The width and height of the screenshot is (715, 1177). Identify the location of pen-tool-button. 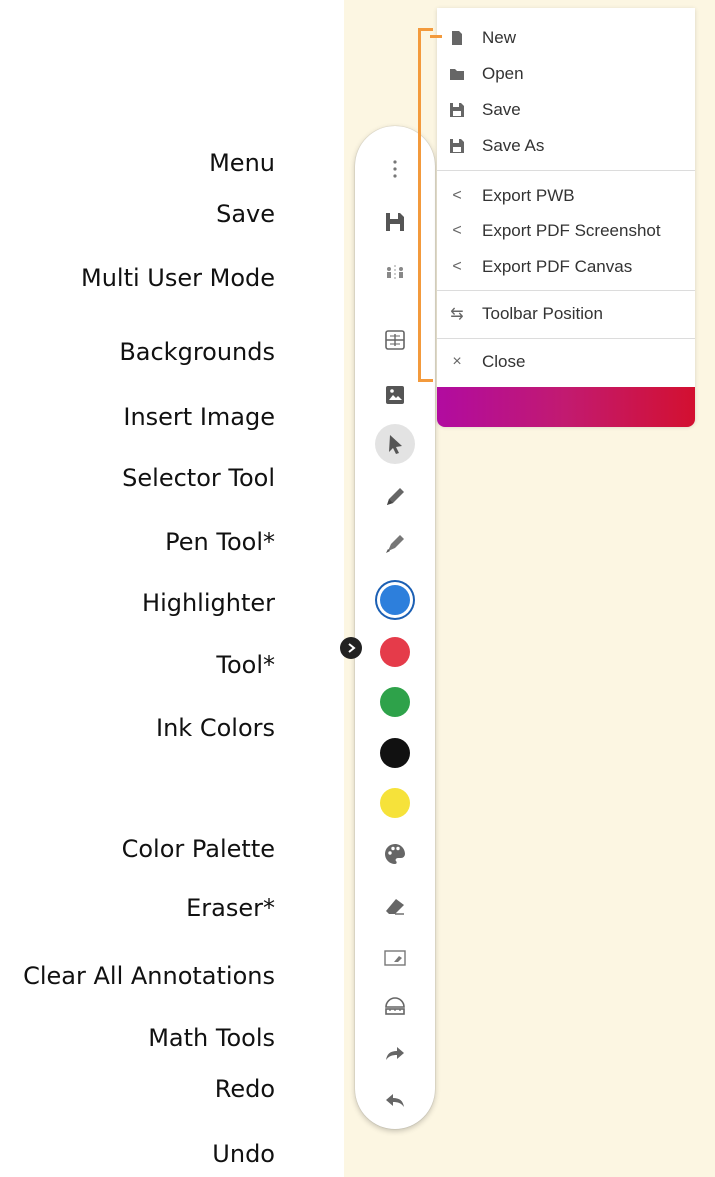
(395, 497).